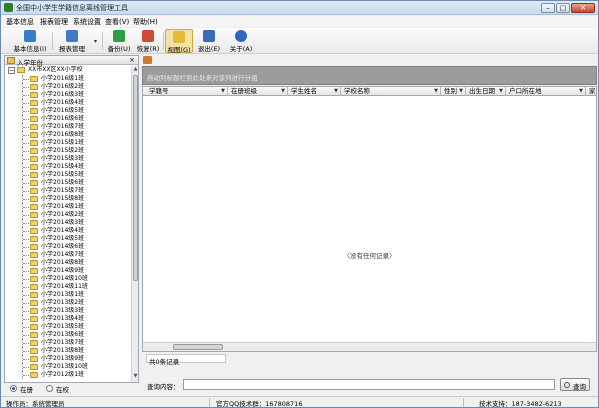 The width and height of the screenshot is (599, 408). What do you see at coordinates (54, 22) in the screenshot?
I see `menu-report: 报表管理` at bounding box center [54, 22].